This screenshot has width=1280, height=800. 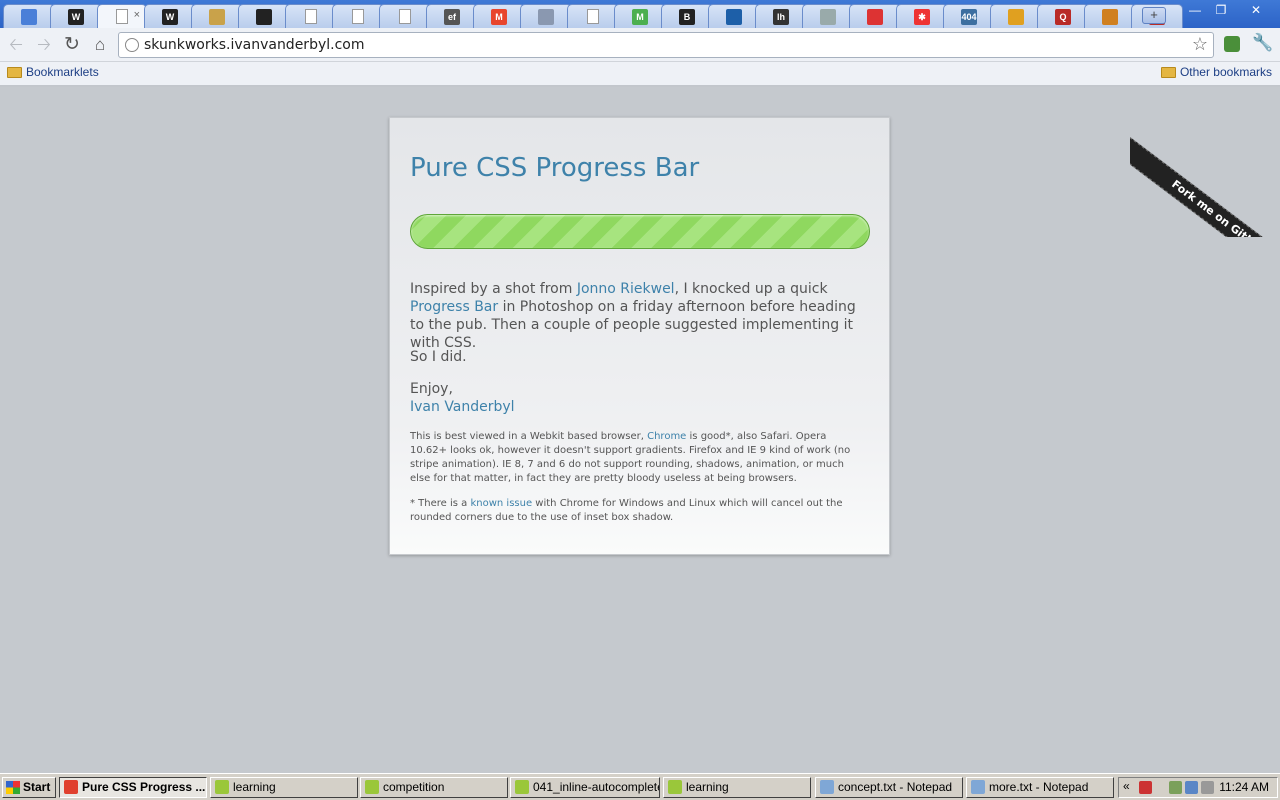 What do you see at coordinates (640, 231) in the screenshot?
I see `progress-fill` at bounding box center [640, 231].